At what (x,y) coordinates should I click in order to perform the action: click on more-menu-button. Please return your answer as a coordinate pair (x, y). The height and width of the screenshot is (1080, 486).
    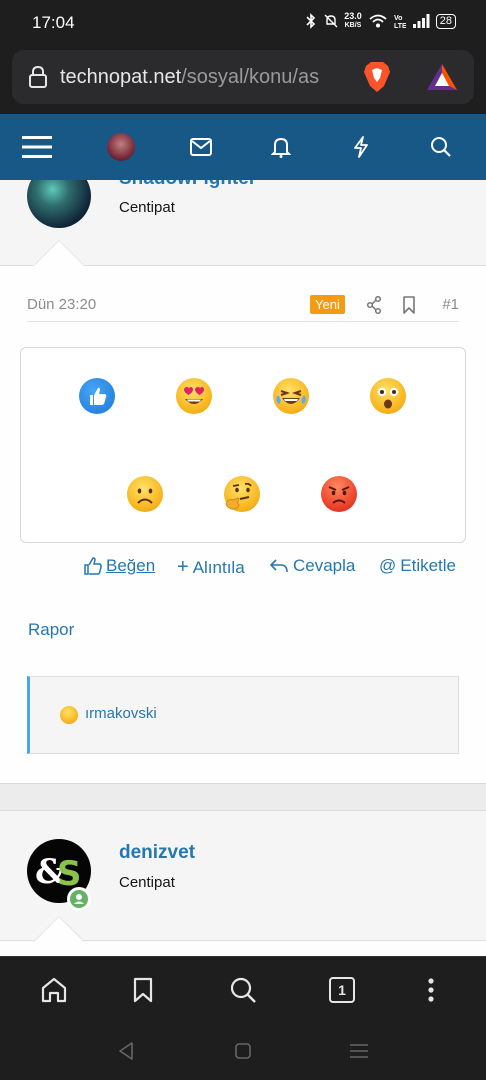
    Looking at the image, I should click on (431, 990).